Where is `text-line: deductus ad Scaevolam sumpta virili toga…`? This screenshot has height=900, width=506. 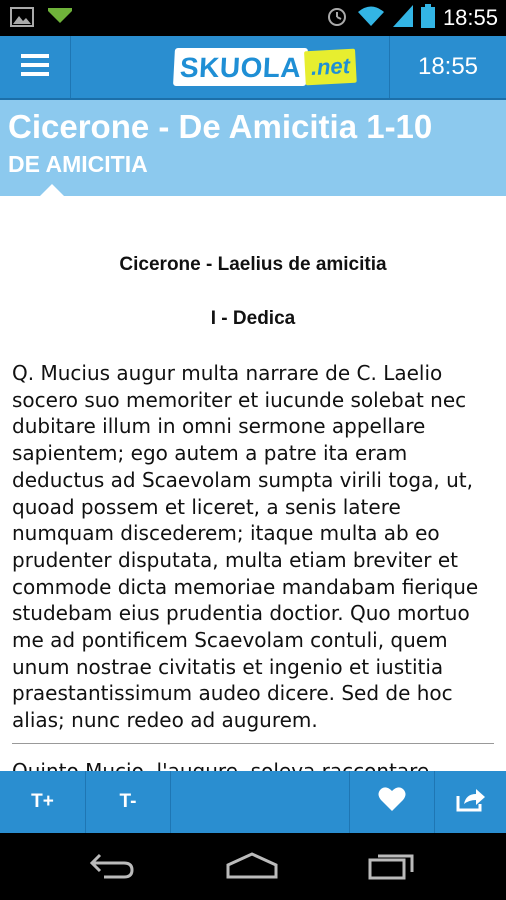
text-line: deductus ad Scaevolam sumpta virili toga… is located at coordinates (242, 479).